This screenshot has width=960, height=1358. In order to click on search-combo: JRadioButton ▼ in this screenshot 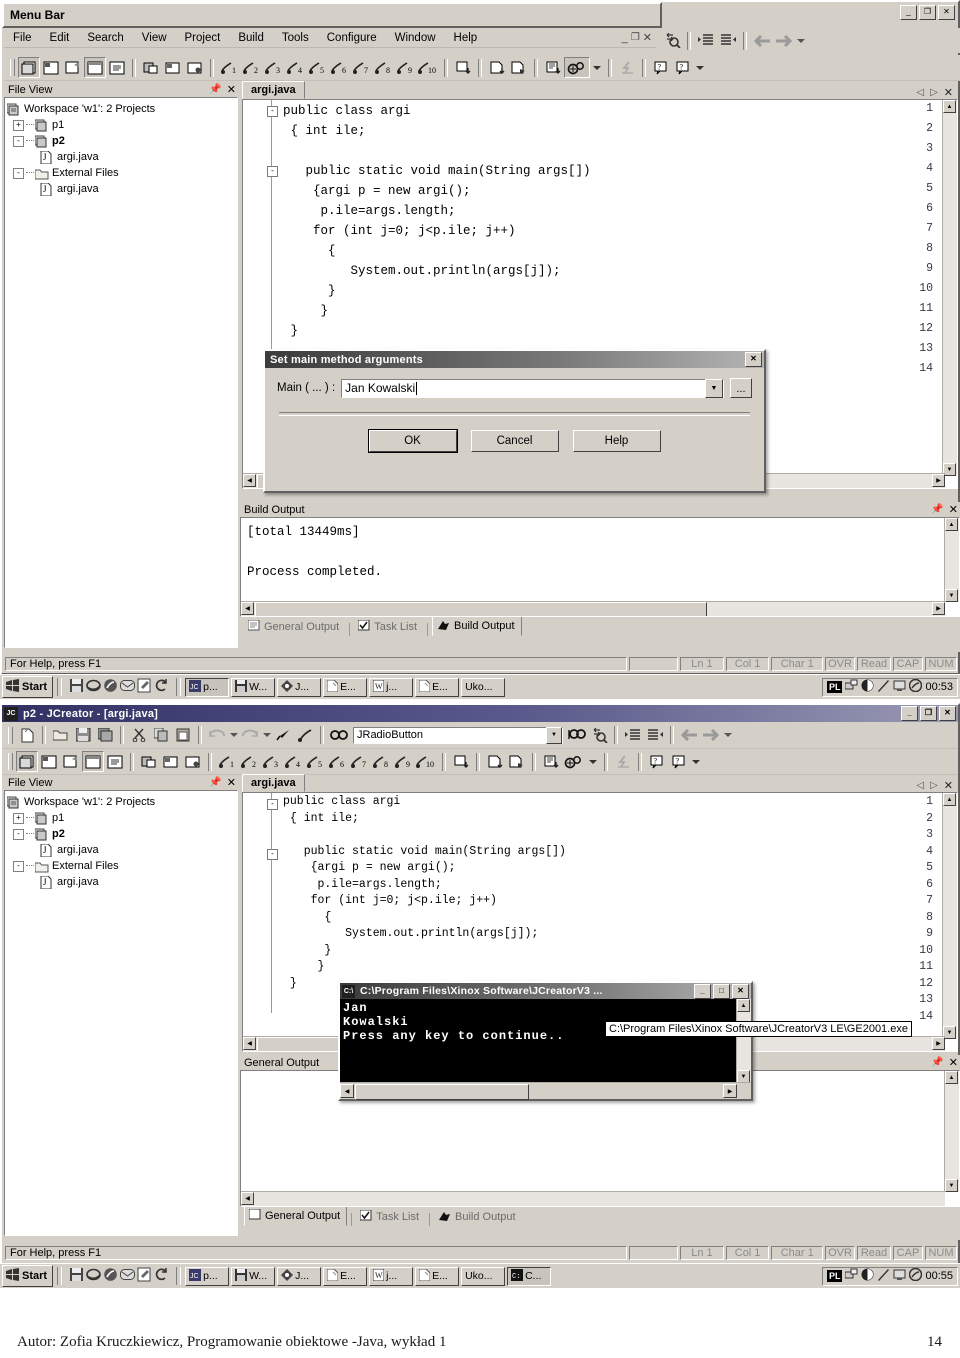, I will do `click(458, 735)`.